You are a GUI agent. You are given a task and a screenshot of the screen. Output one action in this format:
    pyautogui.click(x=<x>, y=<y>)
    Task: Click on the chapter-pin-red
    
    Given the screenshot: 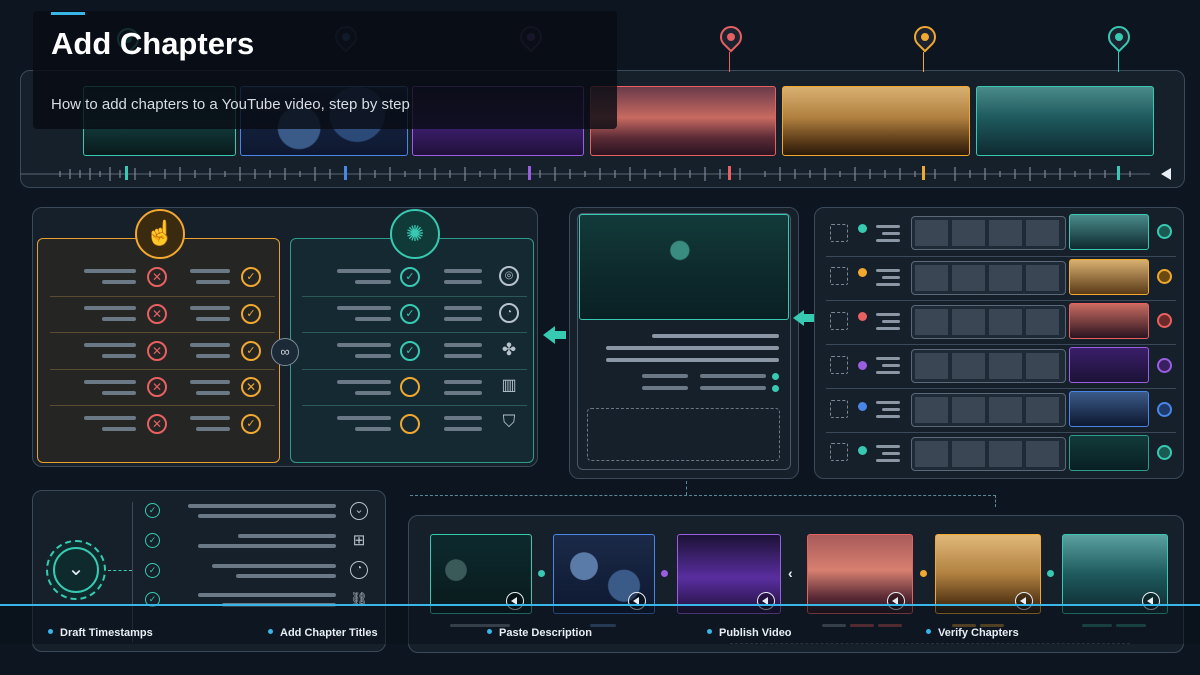 What is the action you would take?
    pyautogui.click(x=731, y=37)
    